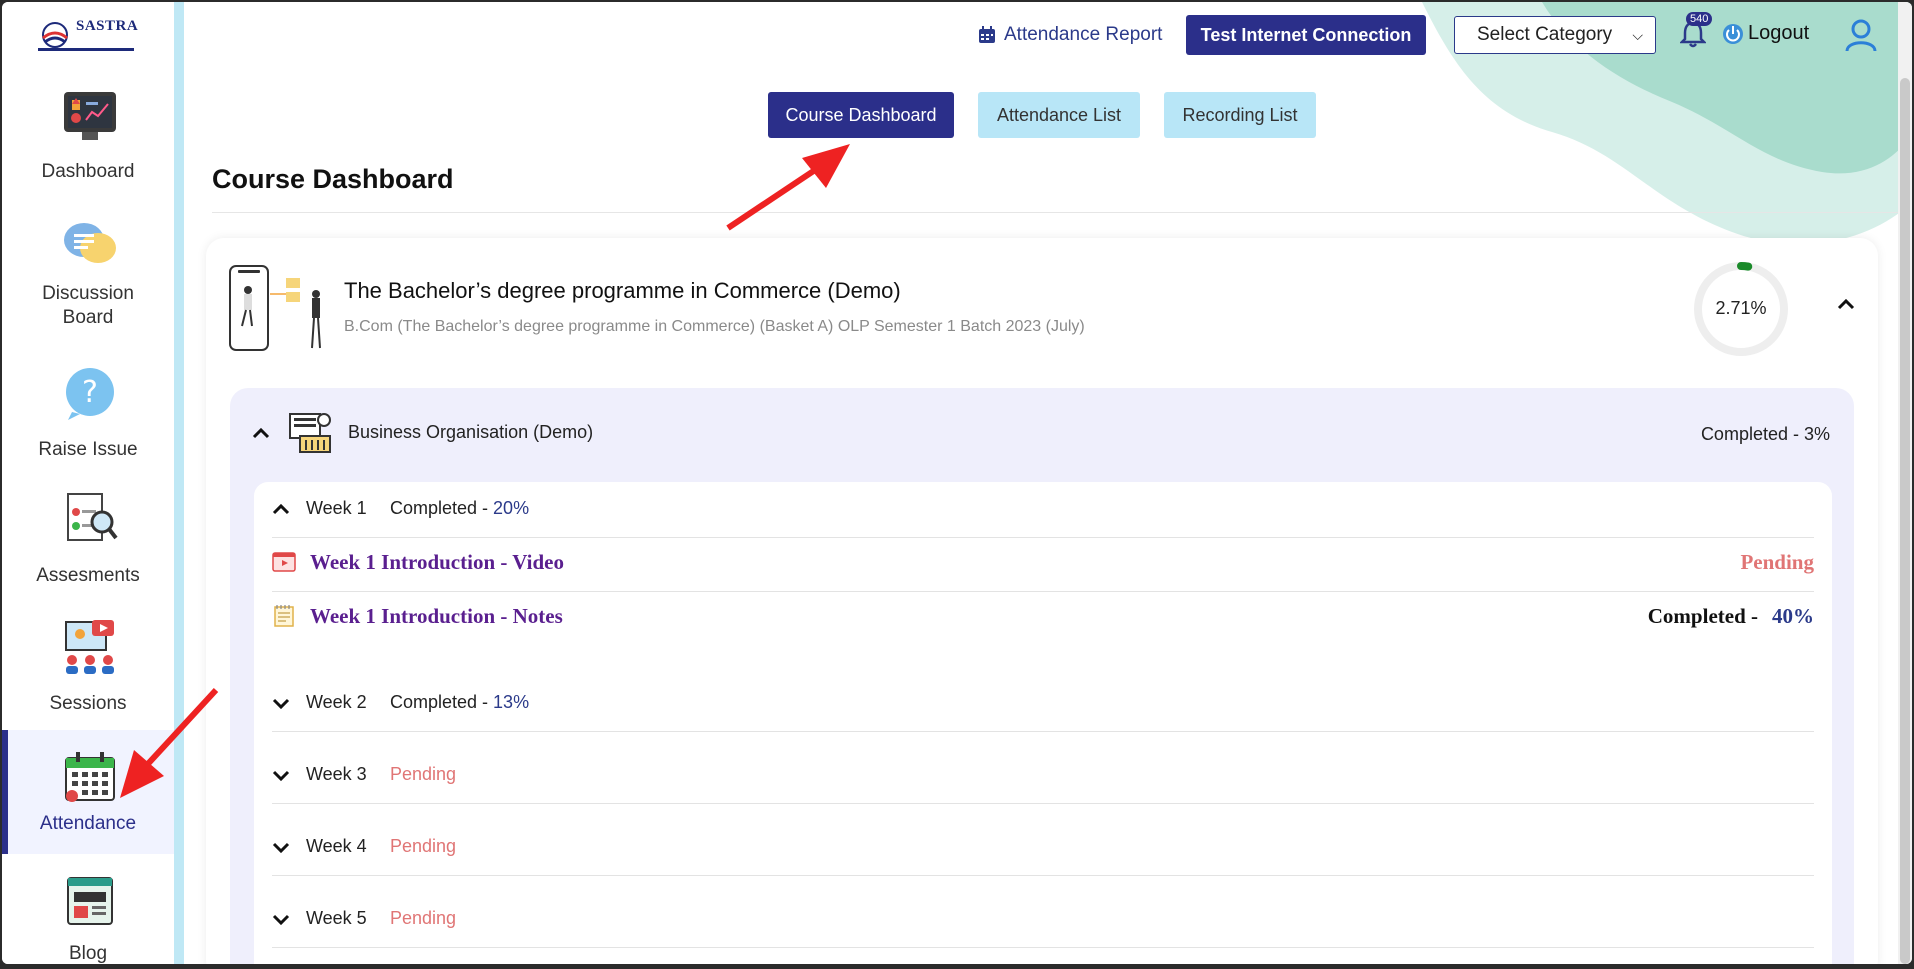 The width and height of the screenshot is (1914, 969). What do you see at coordinates (88, 280) in the screenshot?
I see `sidebar-item-discussion-board: Discussion Board` at bounding box center [88, 280].